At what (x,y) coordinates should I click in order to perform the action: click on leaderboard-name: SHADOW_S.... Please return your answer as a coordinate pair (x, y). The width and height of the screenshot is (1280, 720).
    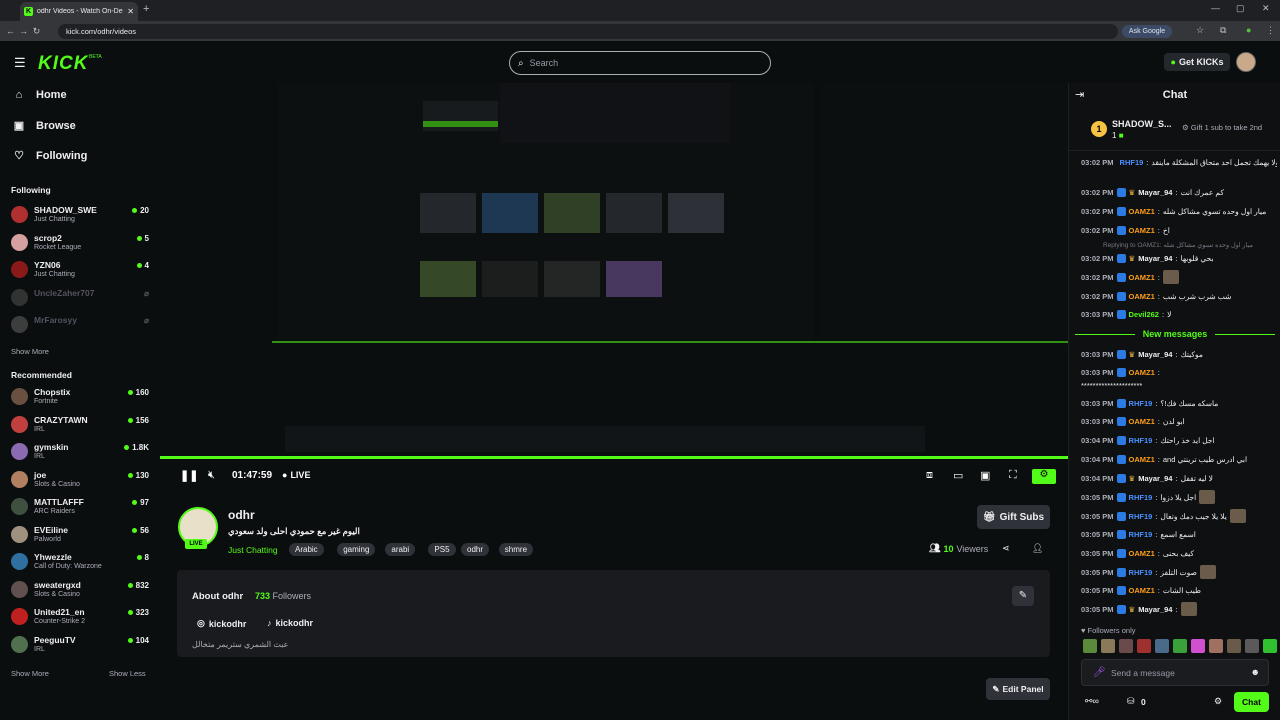
    Looking at the image, I should click on (1142, 124).